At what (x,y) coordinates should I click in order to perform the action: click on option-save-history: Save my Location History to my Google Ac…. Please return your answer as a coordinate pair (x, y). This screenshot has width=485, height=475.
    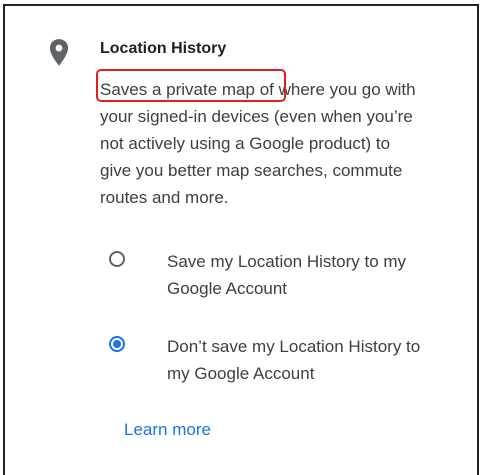
    Looking at the image, I should click on (285, 276).